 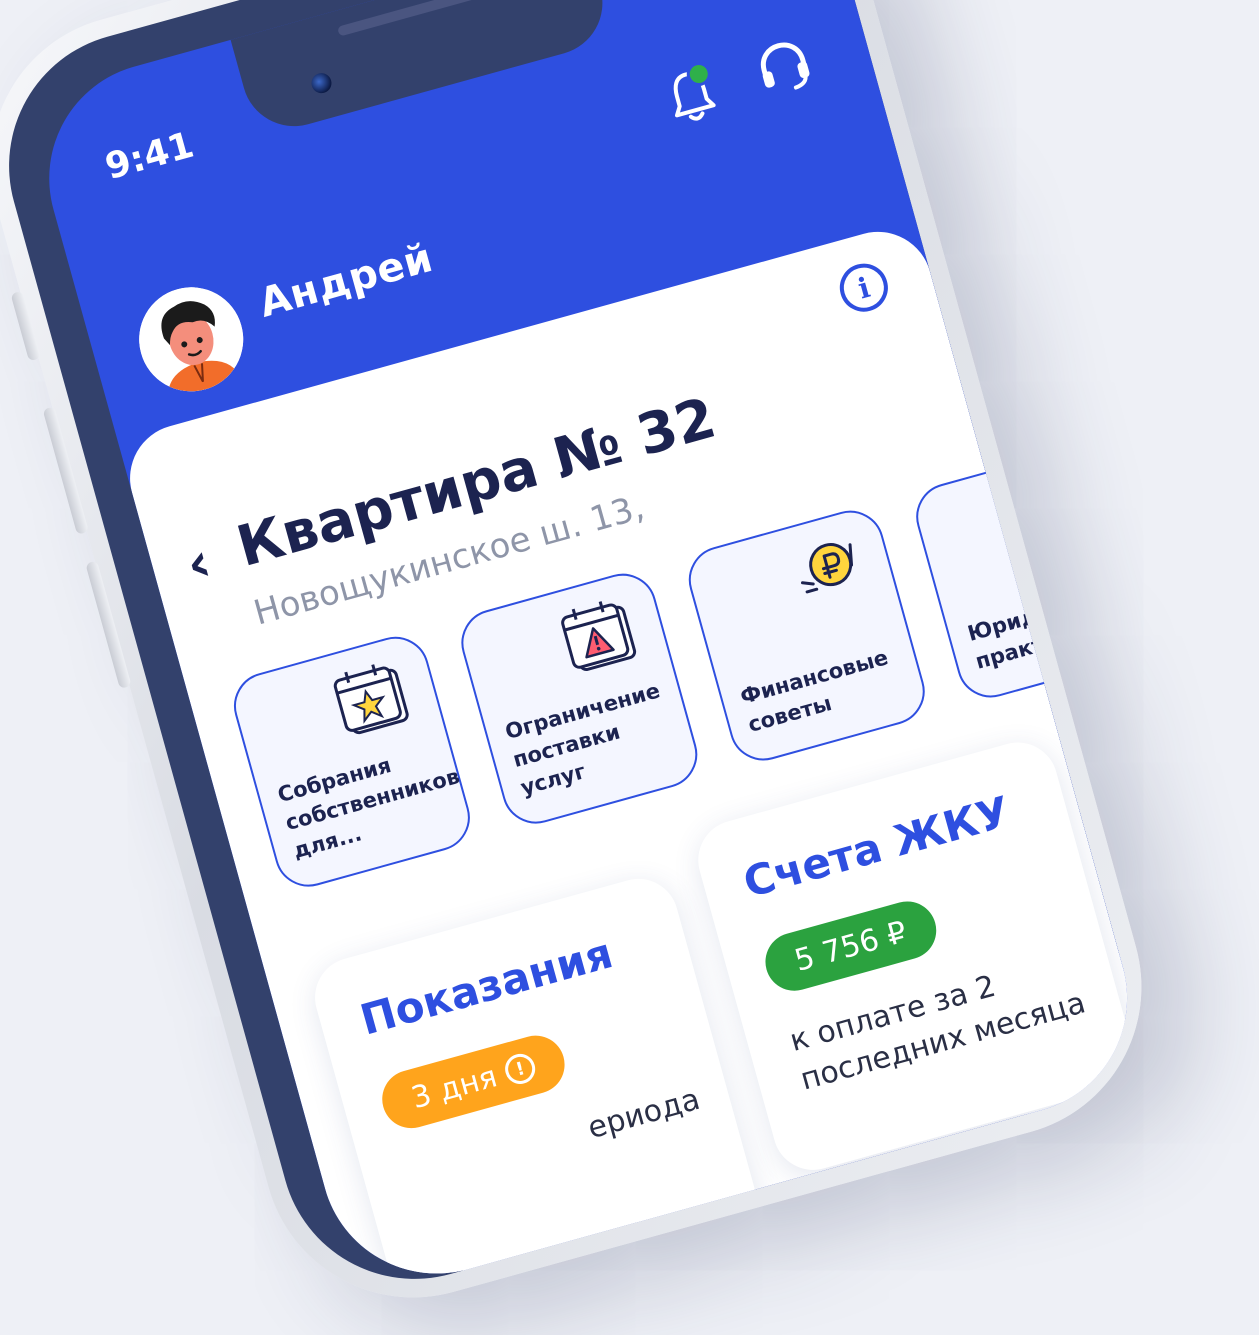 What do you see at coordinates (604, 638) in the screenshot?
I see `calendar-warning-icon` at bounding box center [604, 638].